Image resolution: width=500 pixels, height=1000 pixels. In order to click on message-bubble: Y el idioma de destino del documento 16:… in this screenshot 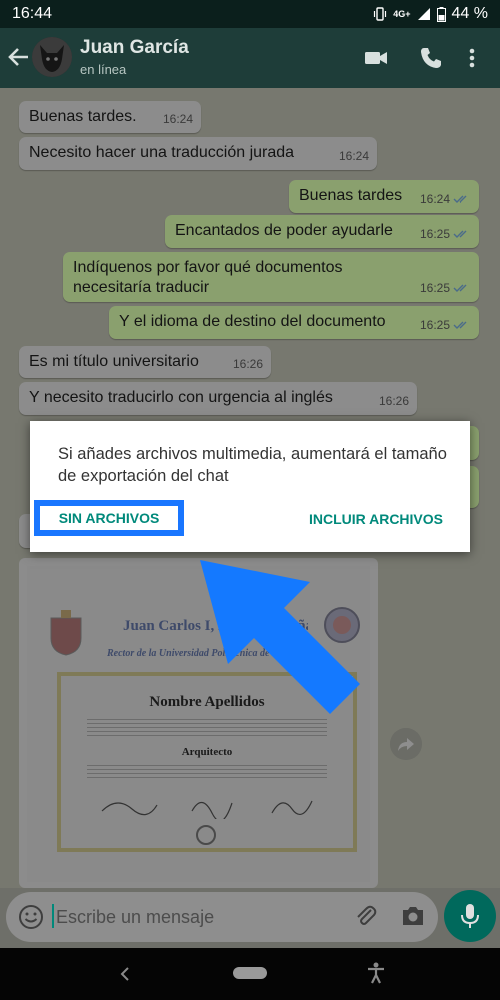, I will do `click(294, 322)`.